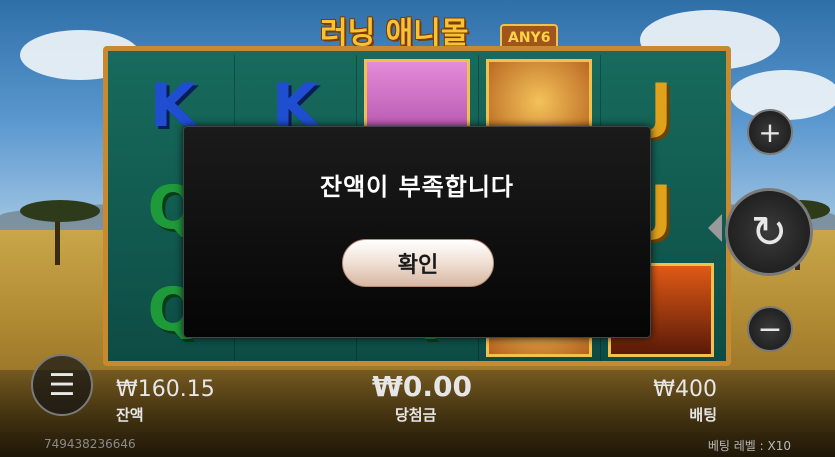 This screenshot has height=457, width=835. What do you see at coordinates (430, 28) in the screenshot?
I see `game-logo: 러닝 애니몰 ANY6` at bounding box center [430, 28].